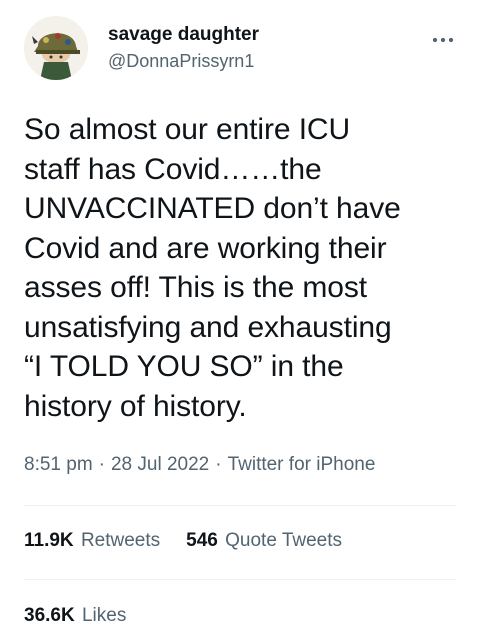 This screenshot has height=641, width=480. I want to click on tweet-source: Twitter for iPhone, so click(302, 464).